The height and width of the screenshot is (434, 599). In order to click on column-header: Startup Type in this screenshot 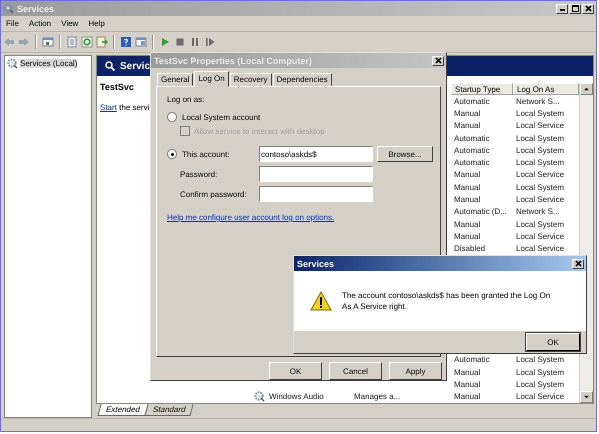, I will do `click(482, 89)`.